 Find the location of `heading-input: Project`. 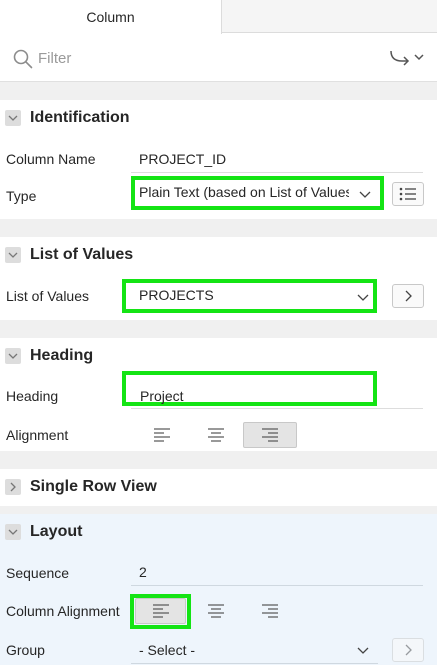

heading-input: Project is located at coordinates (249, 388).